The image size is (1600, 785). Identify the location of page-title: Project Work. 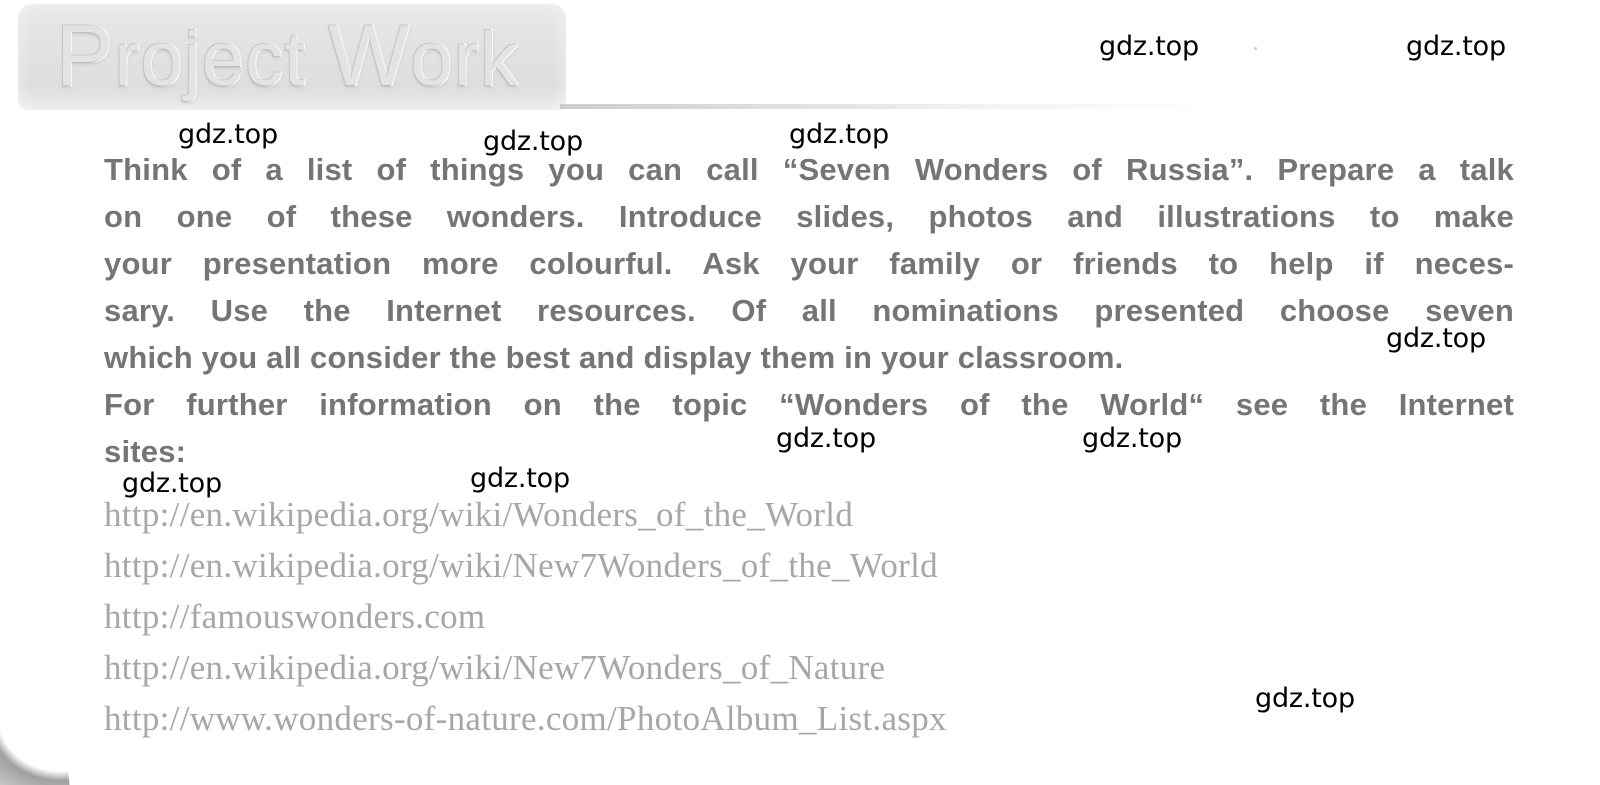
(287, 58).